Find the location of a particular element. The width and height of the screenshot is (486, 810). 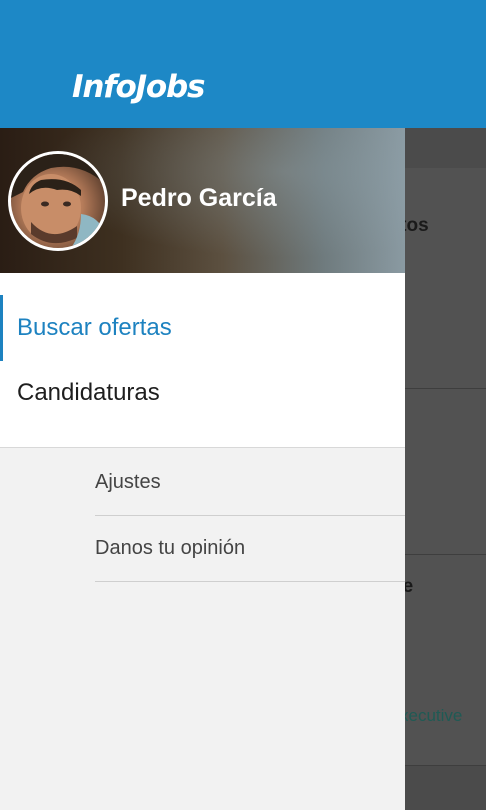

menu-item-danos-tu-opinion: Danos tu opinión is located at coordinates (250, 549).